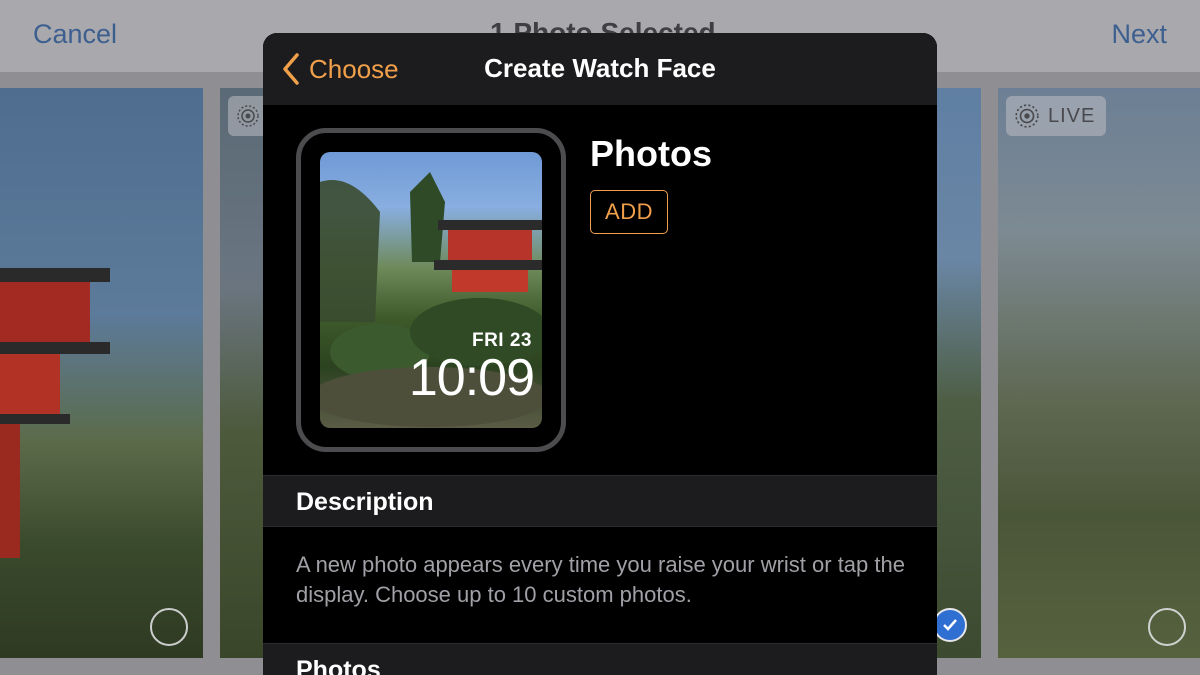 This screenshot has height=675, width=1200. I want to click on photos-section-header: Photos, so click(600, 659).